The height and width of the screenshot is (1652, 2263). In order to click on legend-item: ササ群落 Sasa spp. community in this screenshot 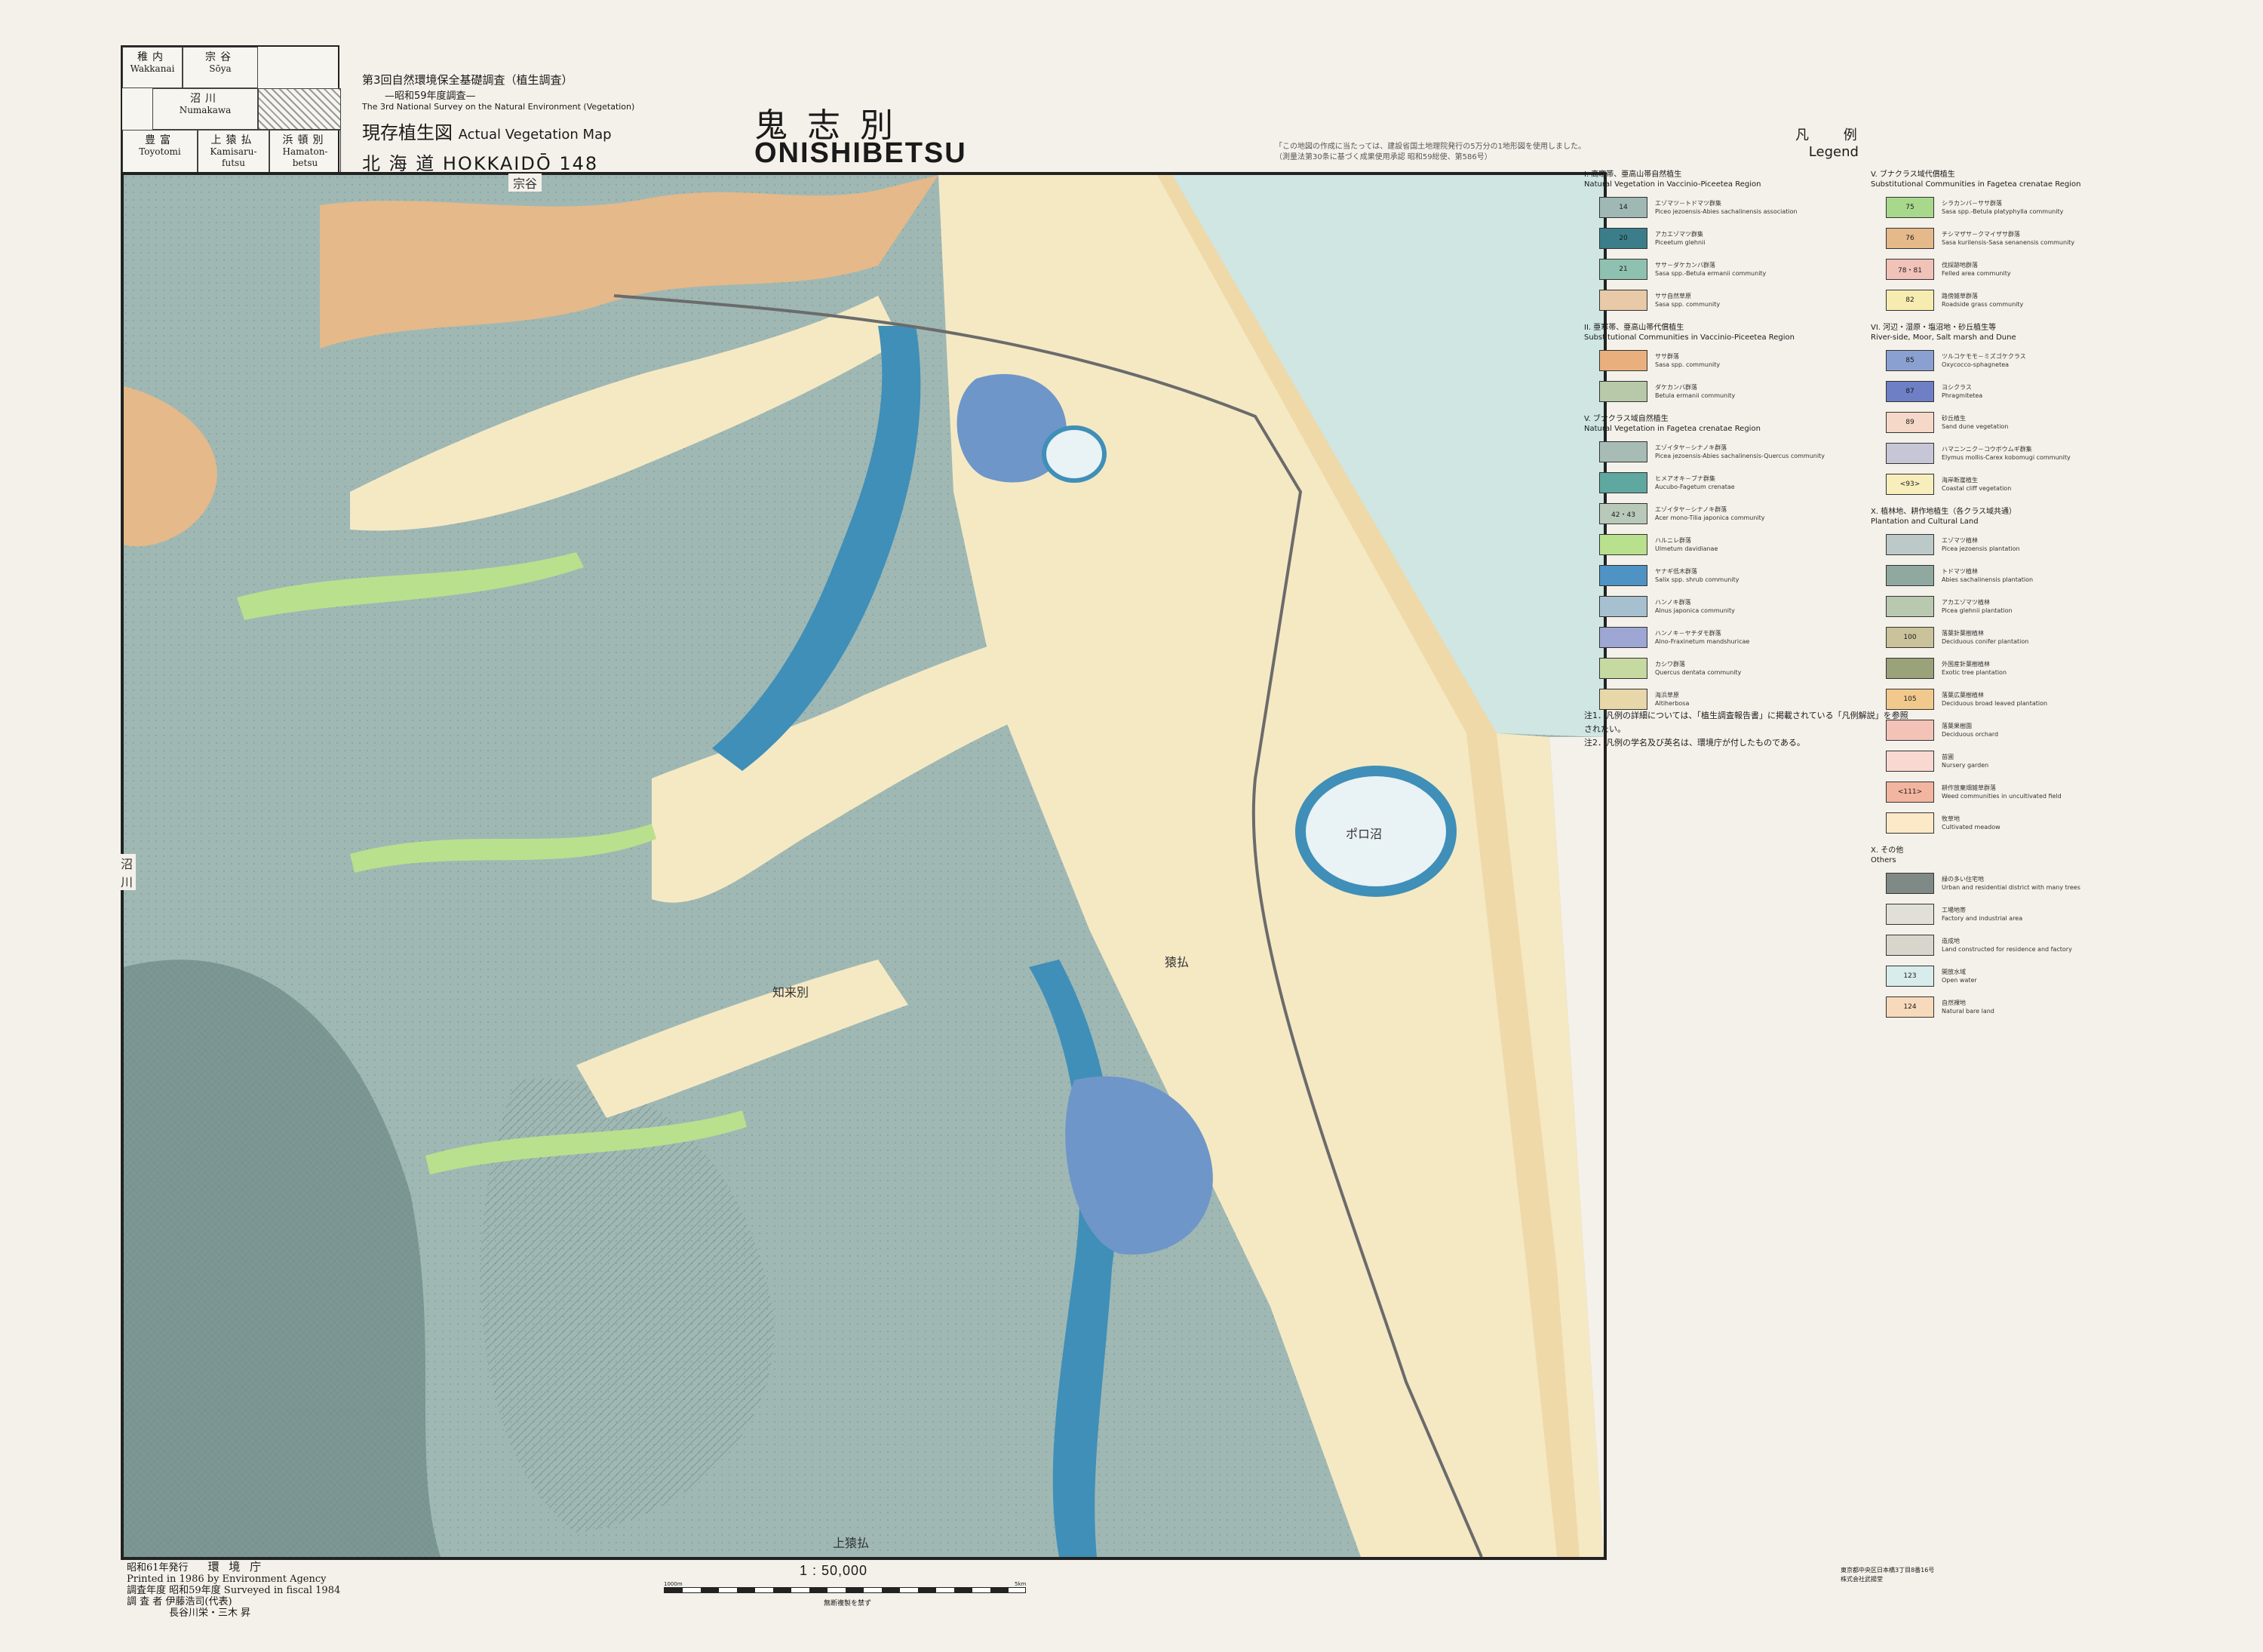, I will do `click(1706, 361)`.